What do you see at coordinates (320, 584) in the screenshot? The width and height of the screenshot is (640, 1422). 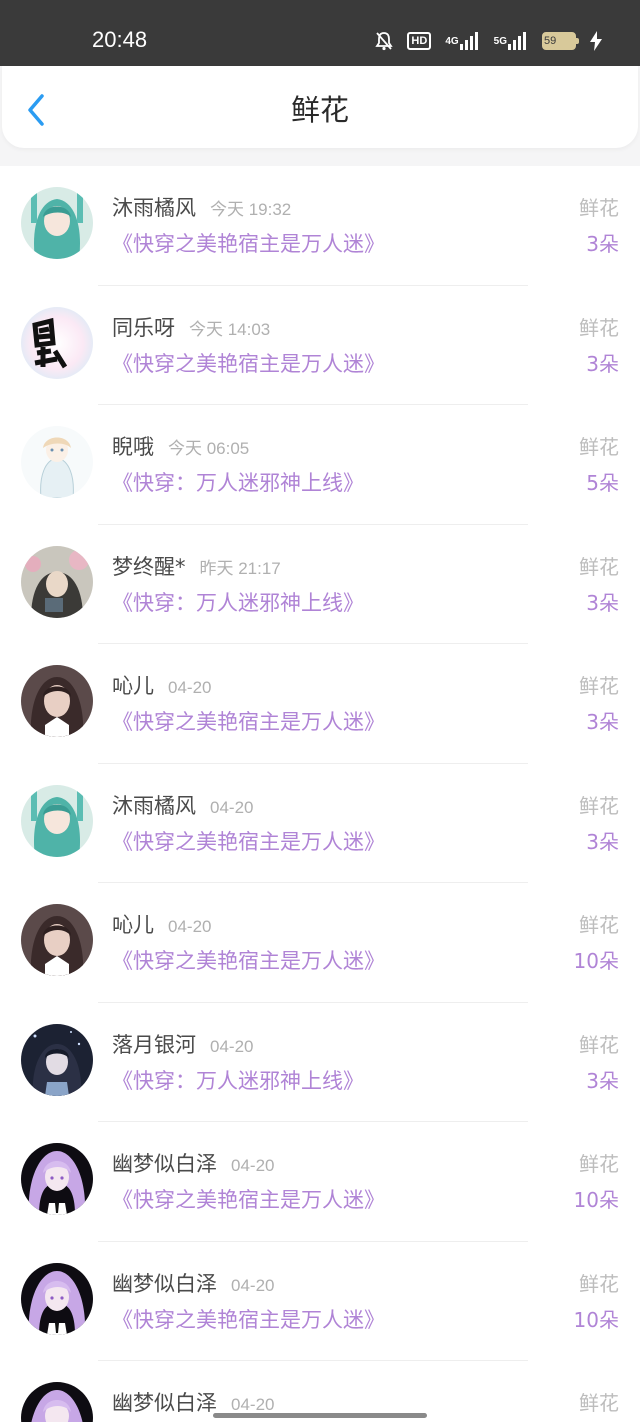 I see `list-item: 梦终醒* 昨天 21:17 《快穿：万人迷邪神上线》 鲜花 3朵` at bounding box center [320, 584].